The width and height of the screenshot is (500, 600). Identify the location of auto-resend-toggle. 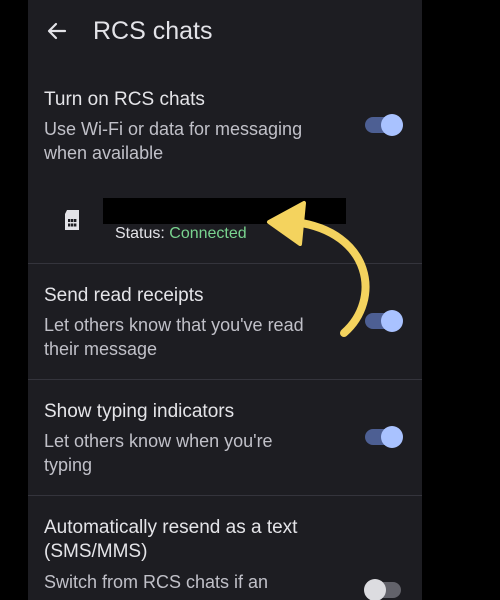
(382, 589).